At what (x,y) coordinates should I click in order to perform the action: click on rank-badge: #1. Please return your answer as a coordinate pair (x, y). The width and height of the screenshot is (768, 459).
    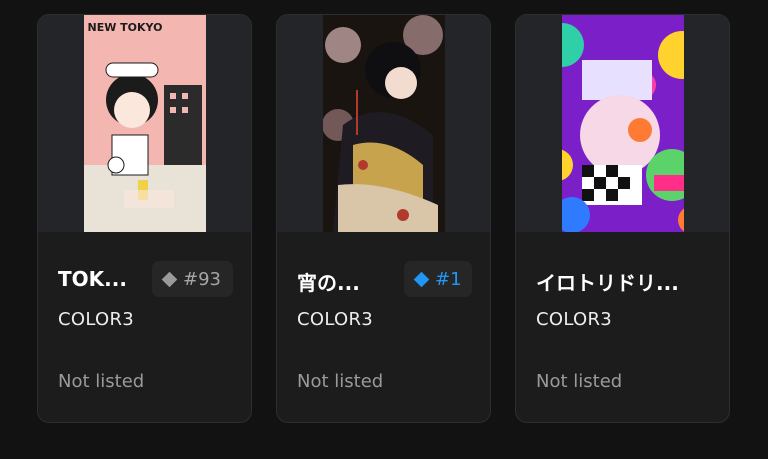
    Looking at the image, I should click on (438, 279).